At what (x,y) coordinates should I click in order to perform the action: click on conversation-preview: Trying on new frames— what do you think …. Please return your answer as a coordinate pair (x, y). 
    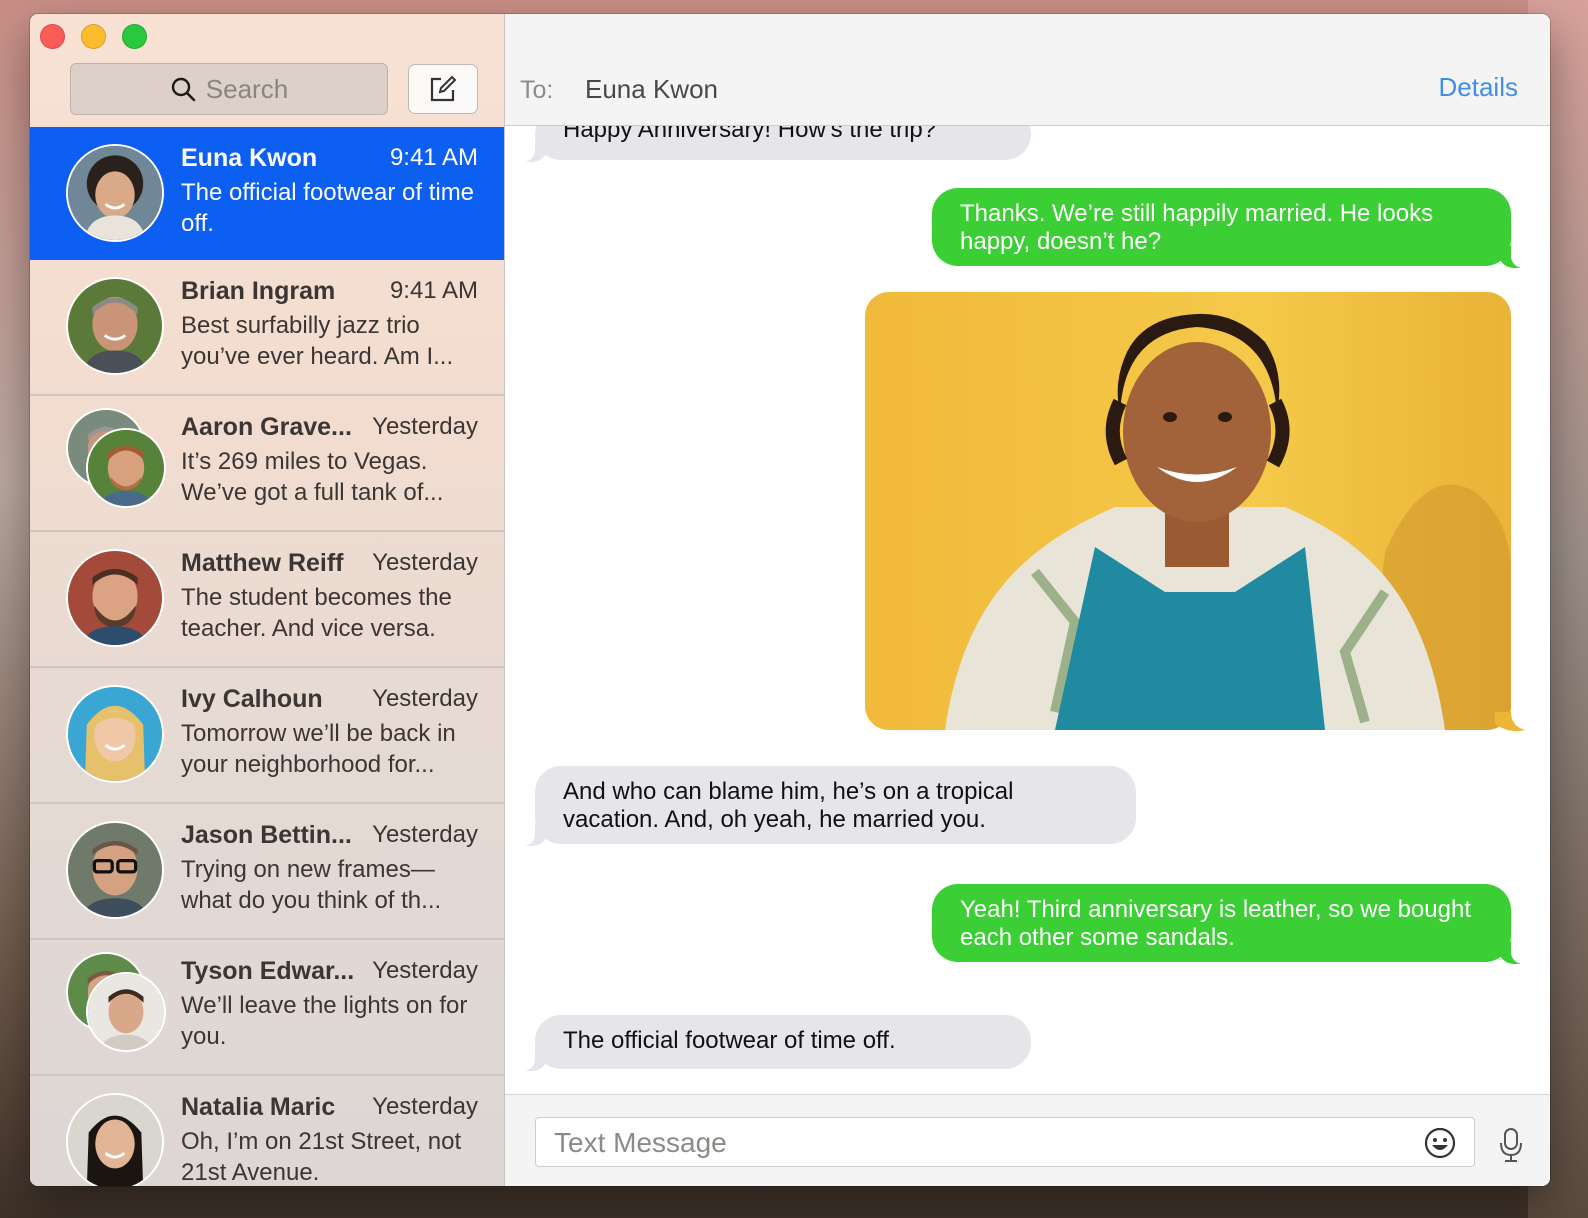
    Looking at the image, I should click on (311, 885).